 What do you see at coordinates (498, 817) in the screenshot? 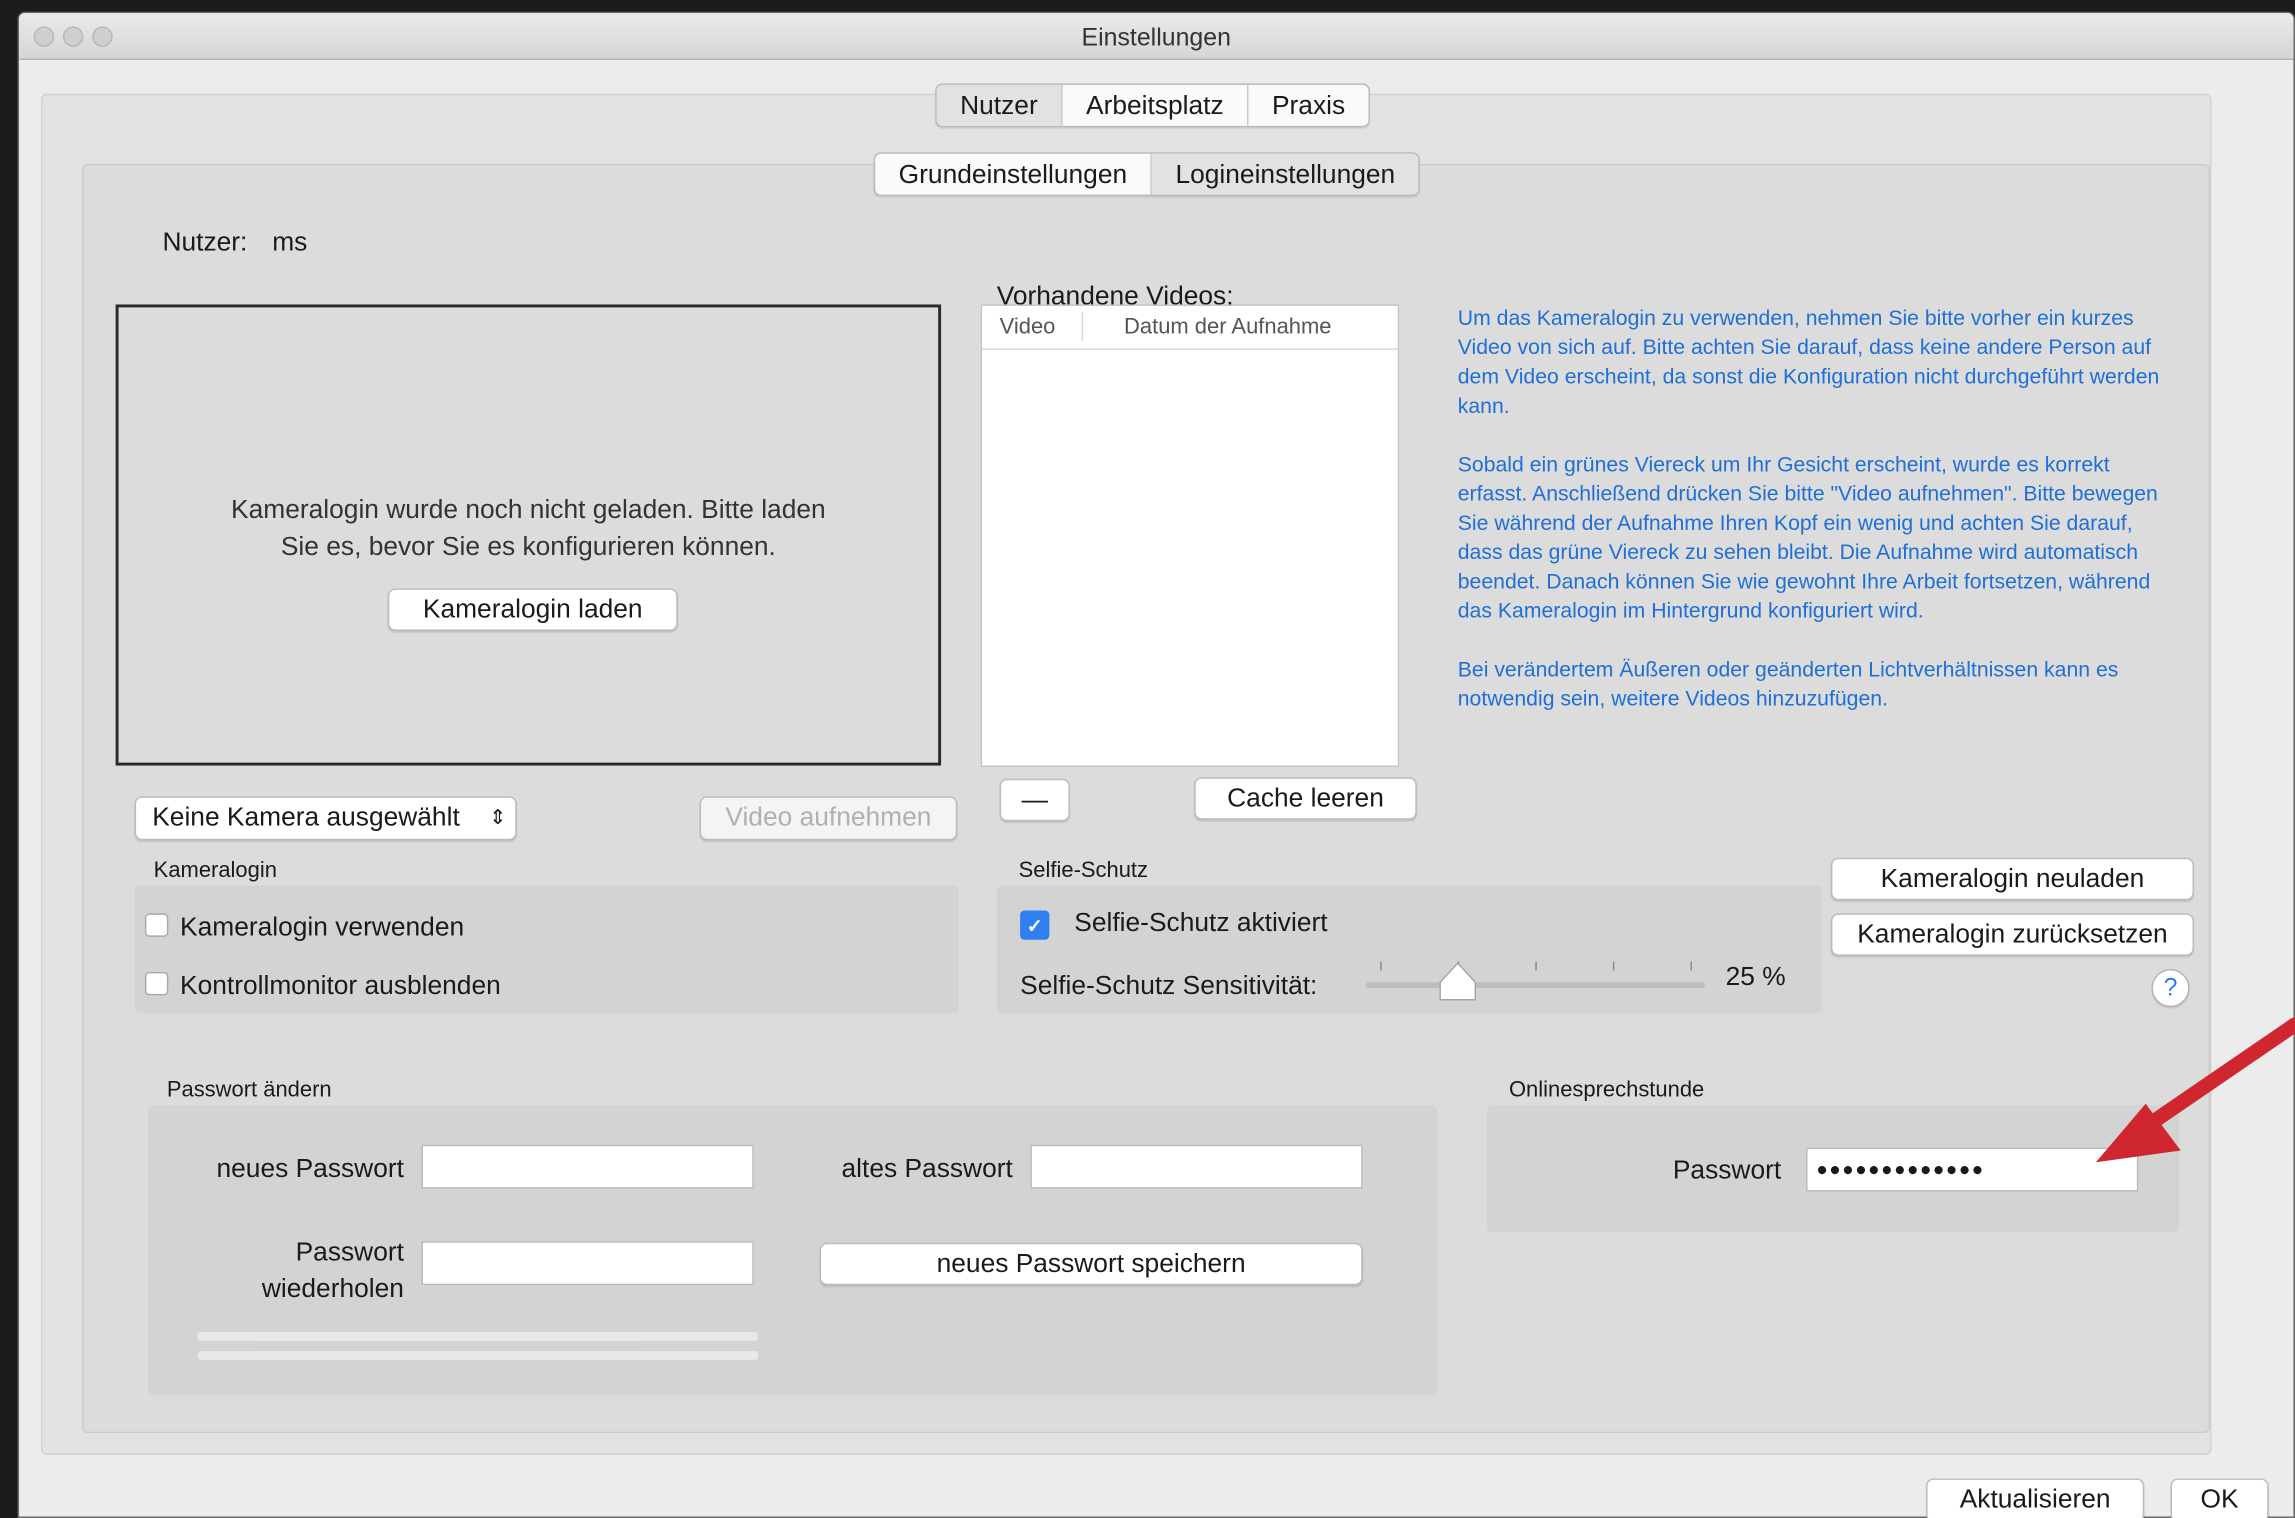
I see `updown-chevron-icon: ⇕` at bounding box center [498, 817].